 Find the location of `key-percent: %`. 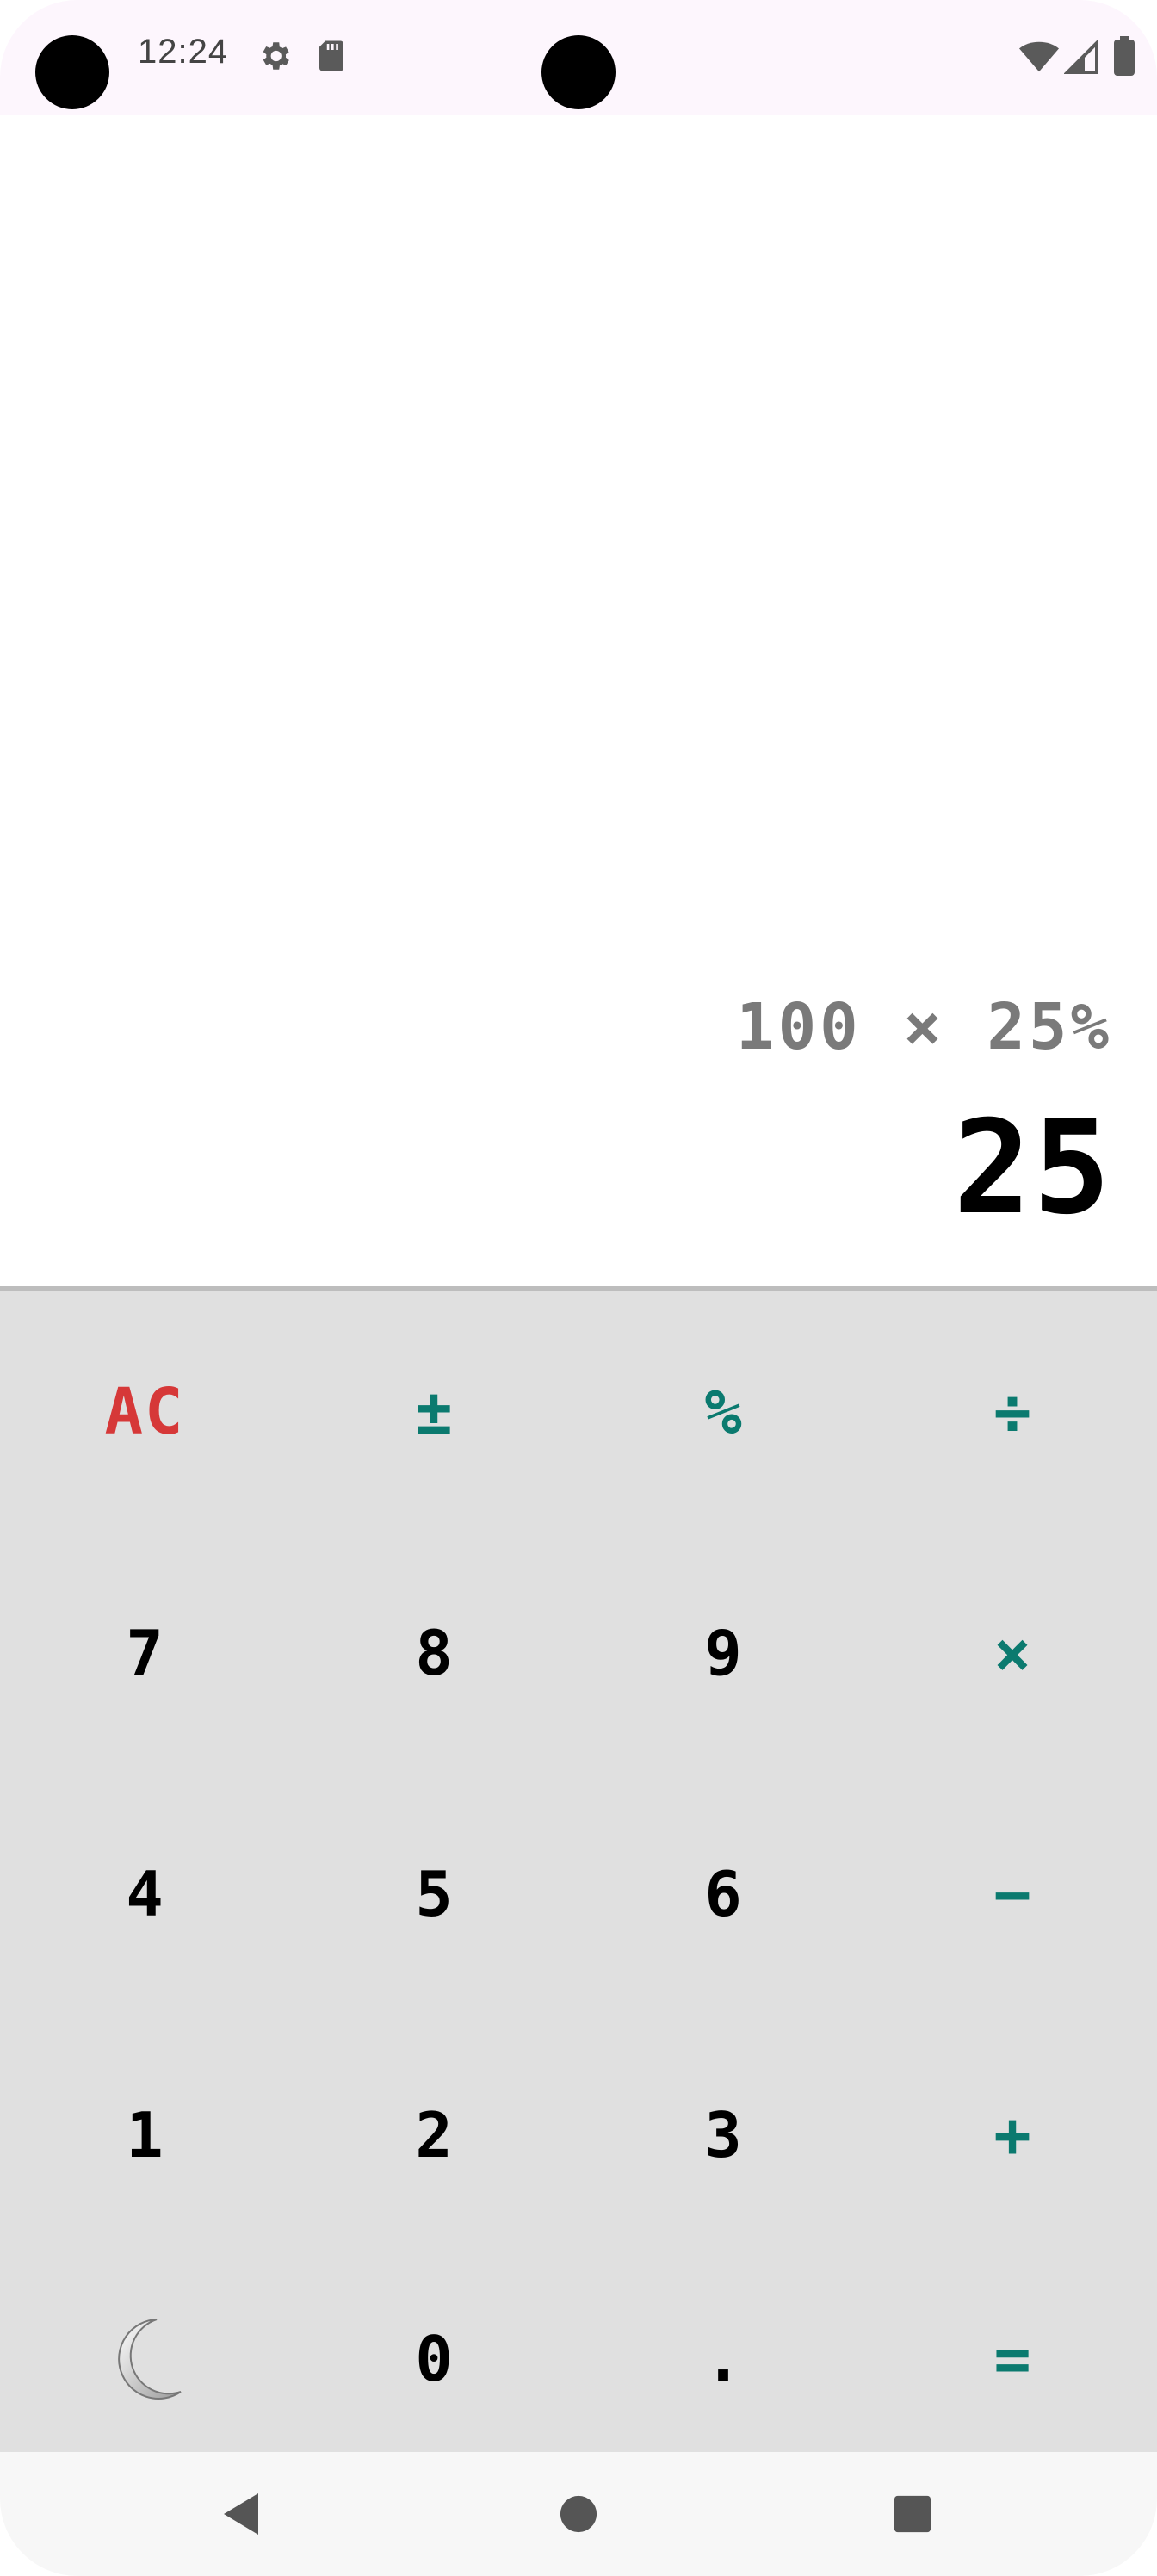

key-percent: % is located at coordinates (723, 1412).